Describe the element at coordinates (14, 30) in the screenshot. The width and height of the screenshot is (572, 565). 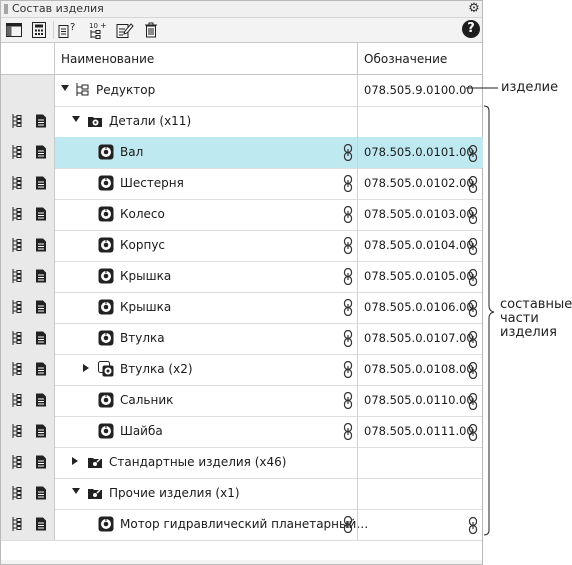
I see `panel-view-button` at that location.